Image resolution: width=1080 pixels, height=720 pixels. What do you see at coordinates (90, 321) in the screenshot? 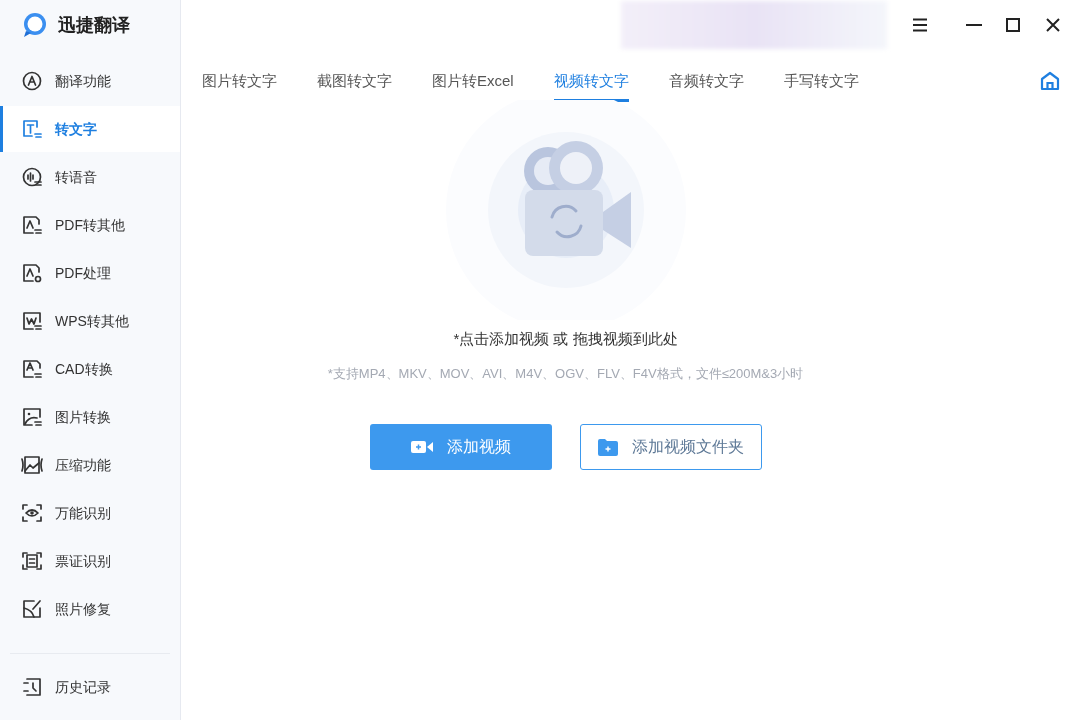
I see `sidebar-item: WPS转其他` at bounding box center [90, 321].